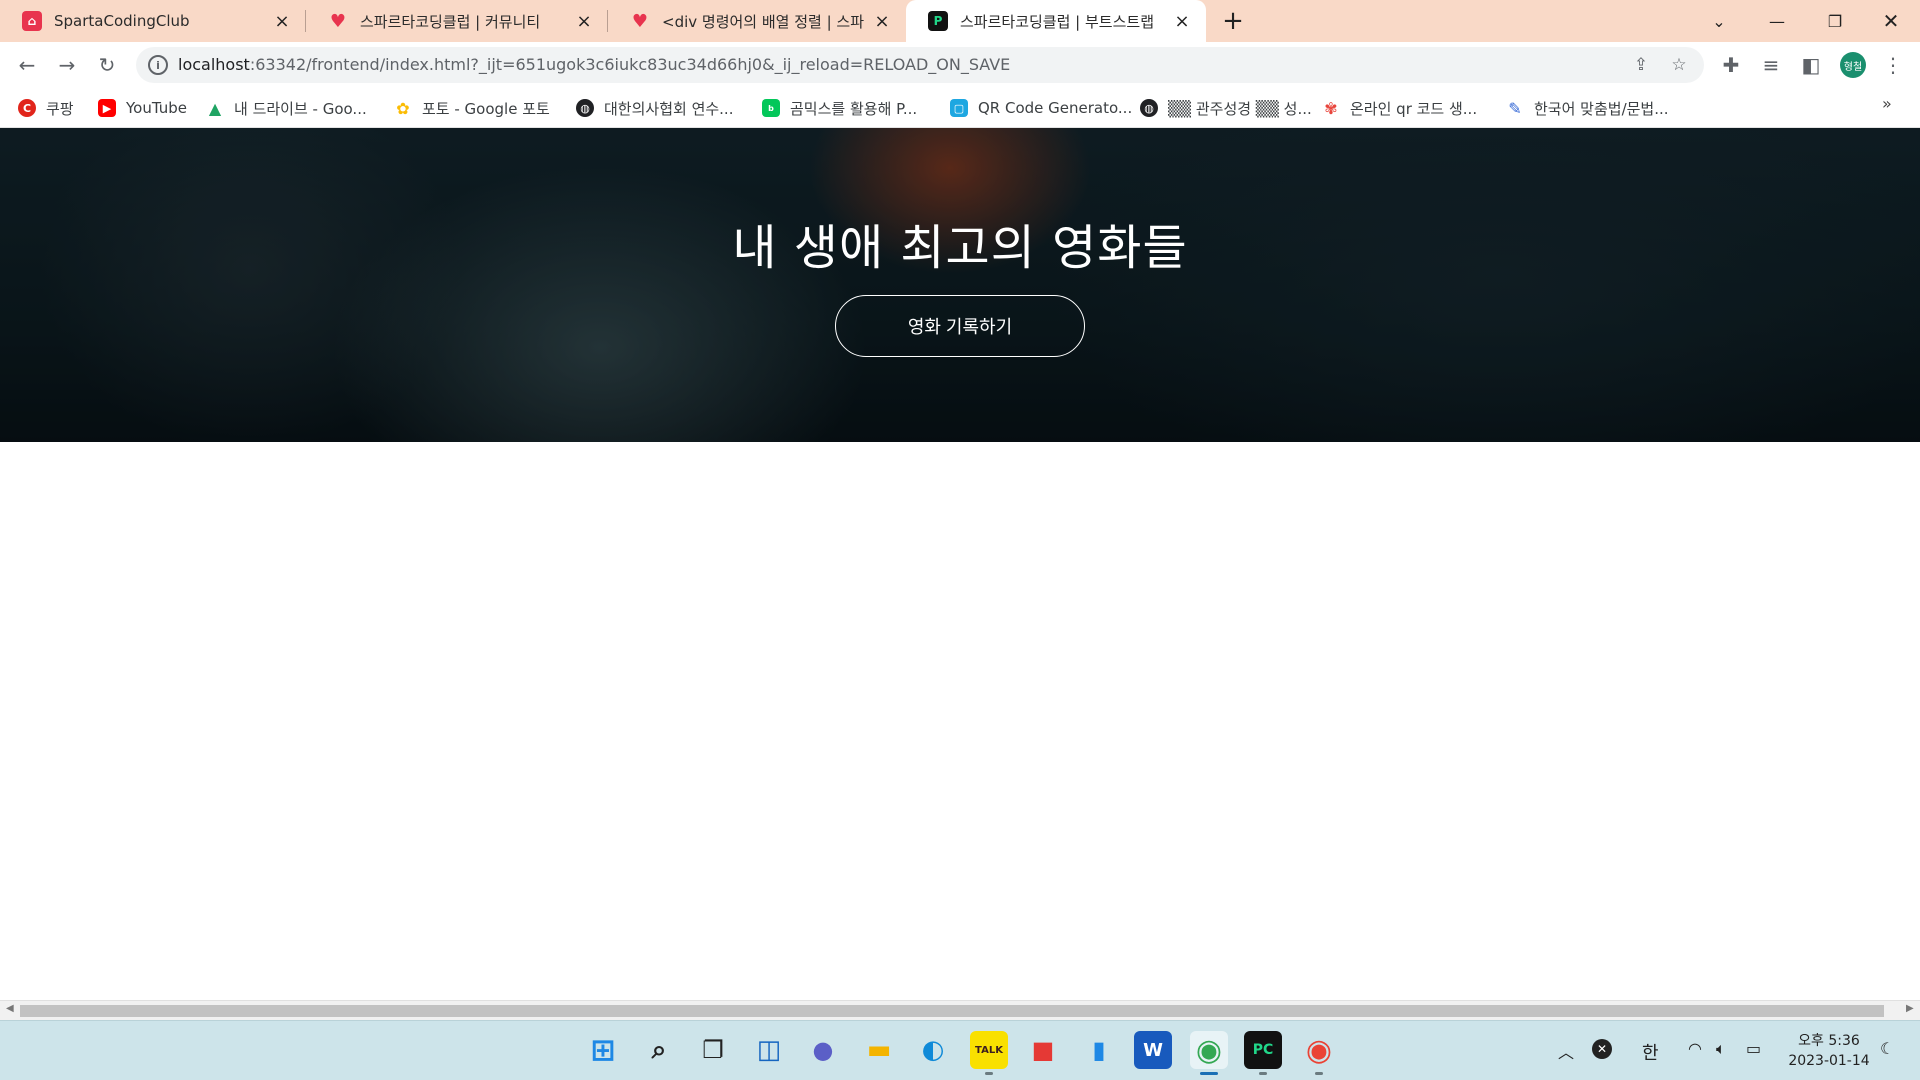 The width and height of the screenshot is (1920, 1080). What do you see at coordinates (1719, 21) in the screenshot?
I see `tab-search-chevron-icon: ⌄` at bounding box center [1719, 21].